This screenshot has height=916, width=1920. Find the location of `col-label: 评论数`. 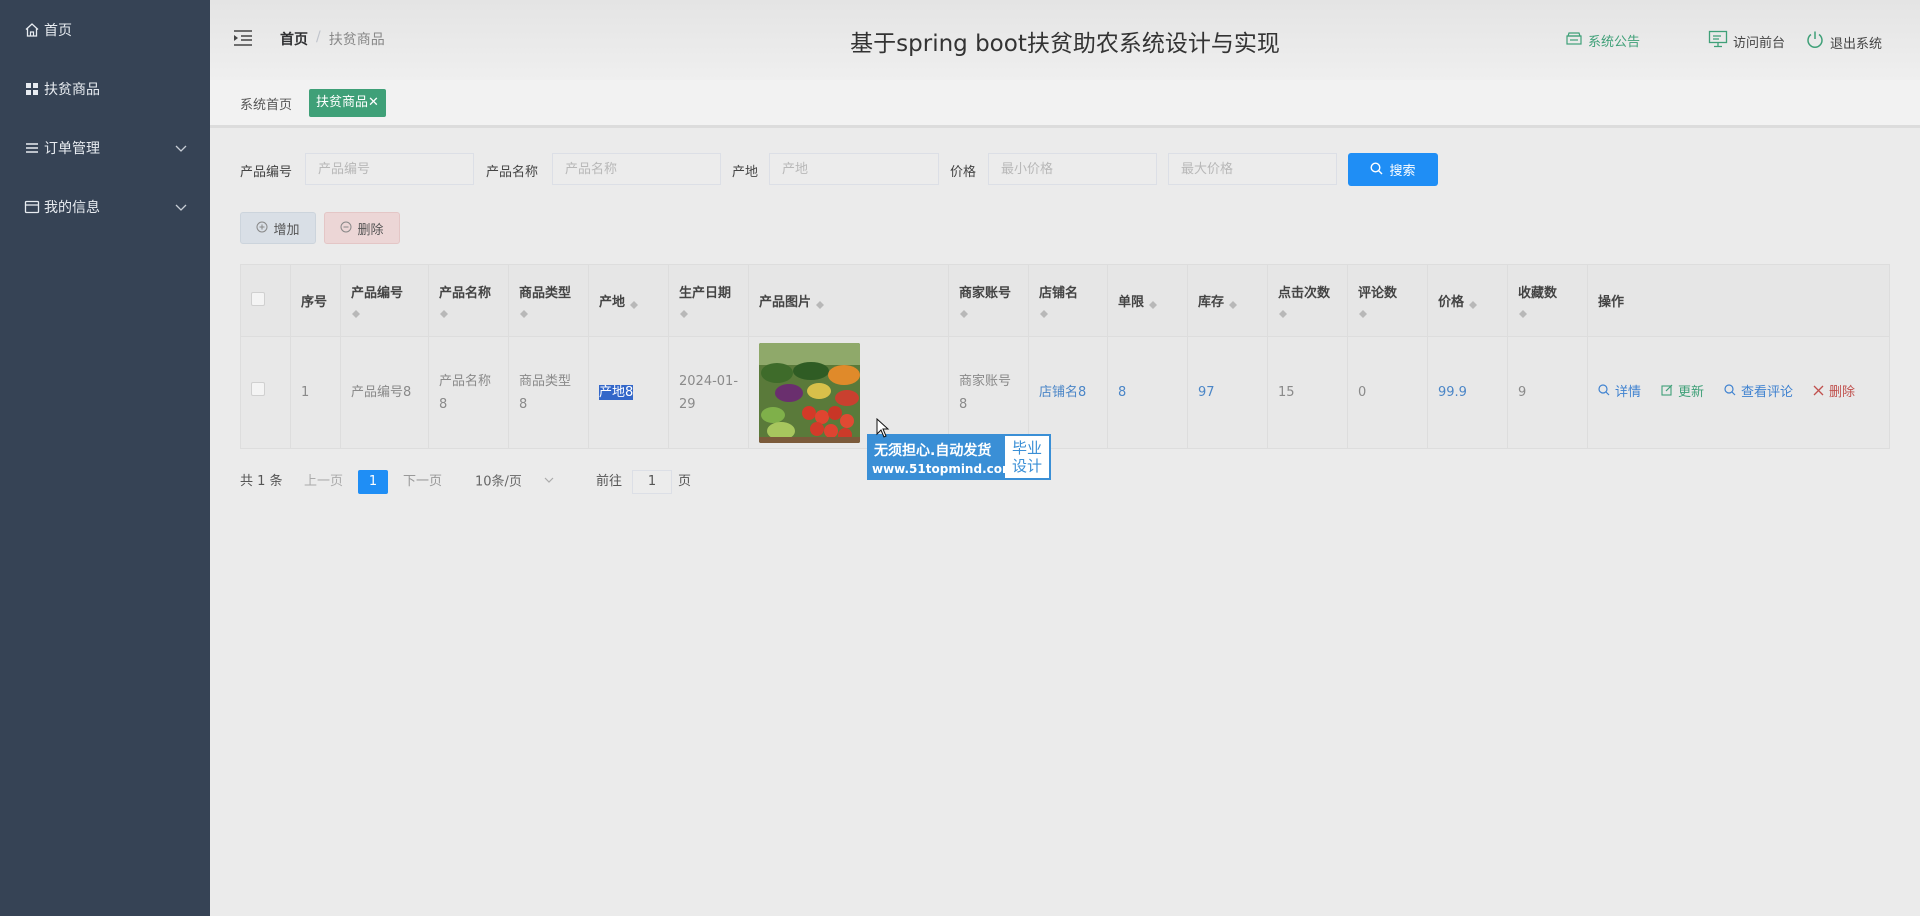

col-label: 评论数 is located at coordinates (1378, 293).